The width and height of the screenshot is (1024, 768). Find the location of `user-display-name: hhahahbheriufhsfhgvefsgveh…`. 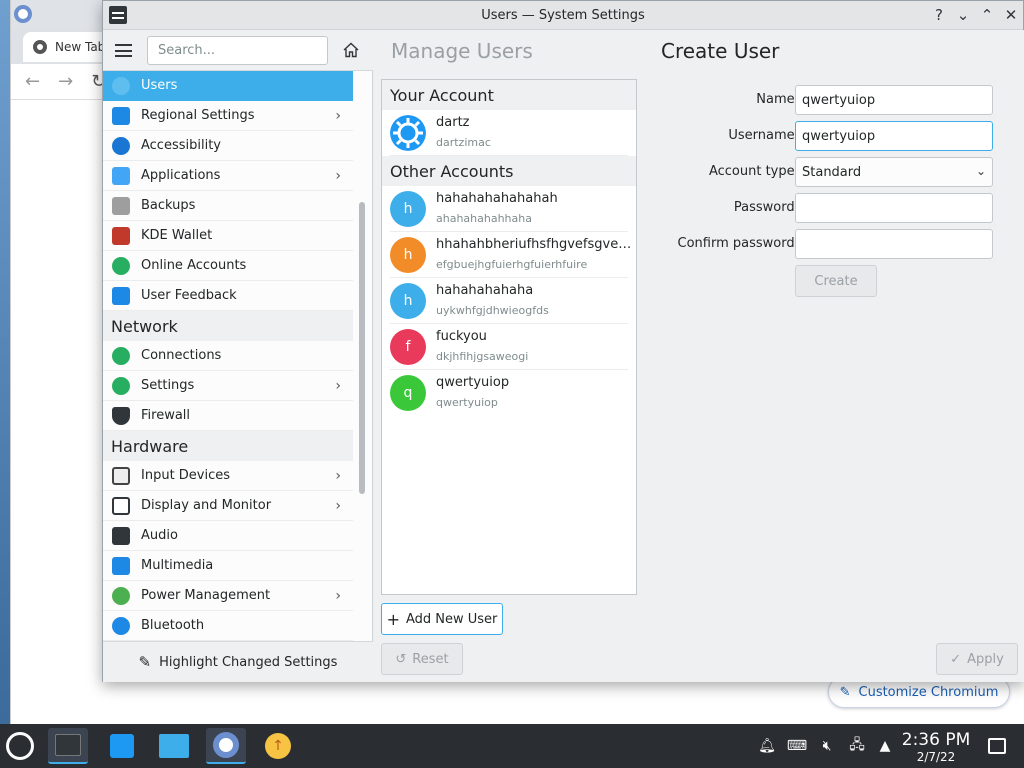

user-display-name: hhahahbheriufhsfhgvefsgveh… is located at coordinates (534, 244).